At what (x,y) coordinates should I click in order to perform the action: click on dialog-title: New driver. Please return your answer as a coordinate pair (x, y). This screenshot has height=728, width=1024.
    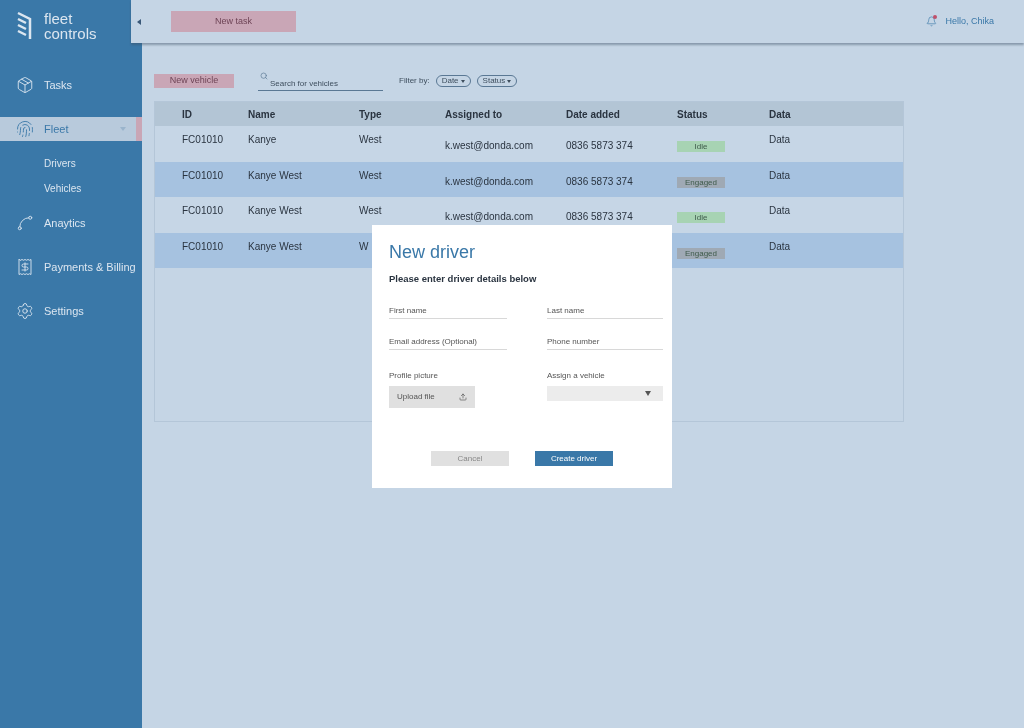
    Looking at the image, I should click on (433, 252).